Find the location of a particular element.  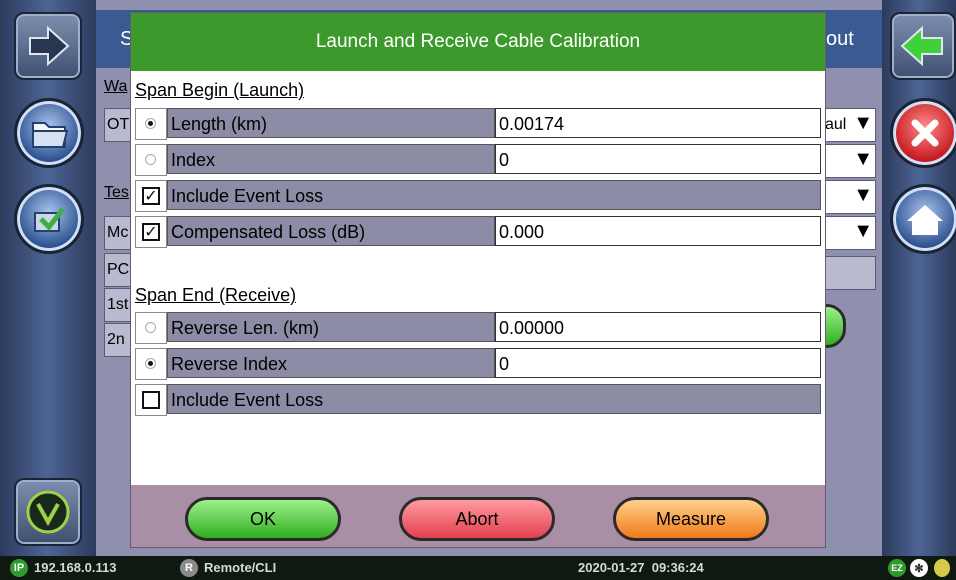

abort-button: Abort is located at coordinates (477, 519).